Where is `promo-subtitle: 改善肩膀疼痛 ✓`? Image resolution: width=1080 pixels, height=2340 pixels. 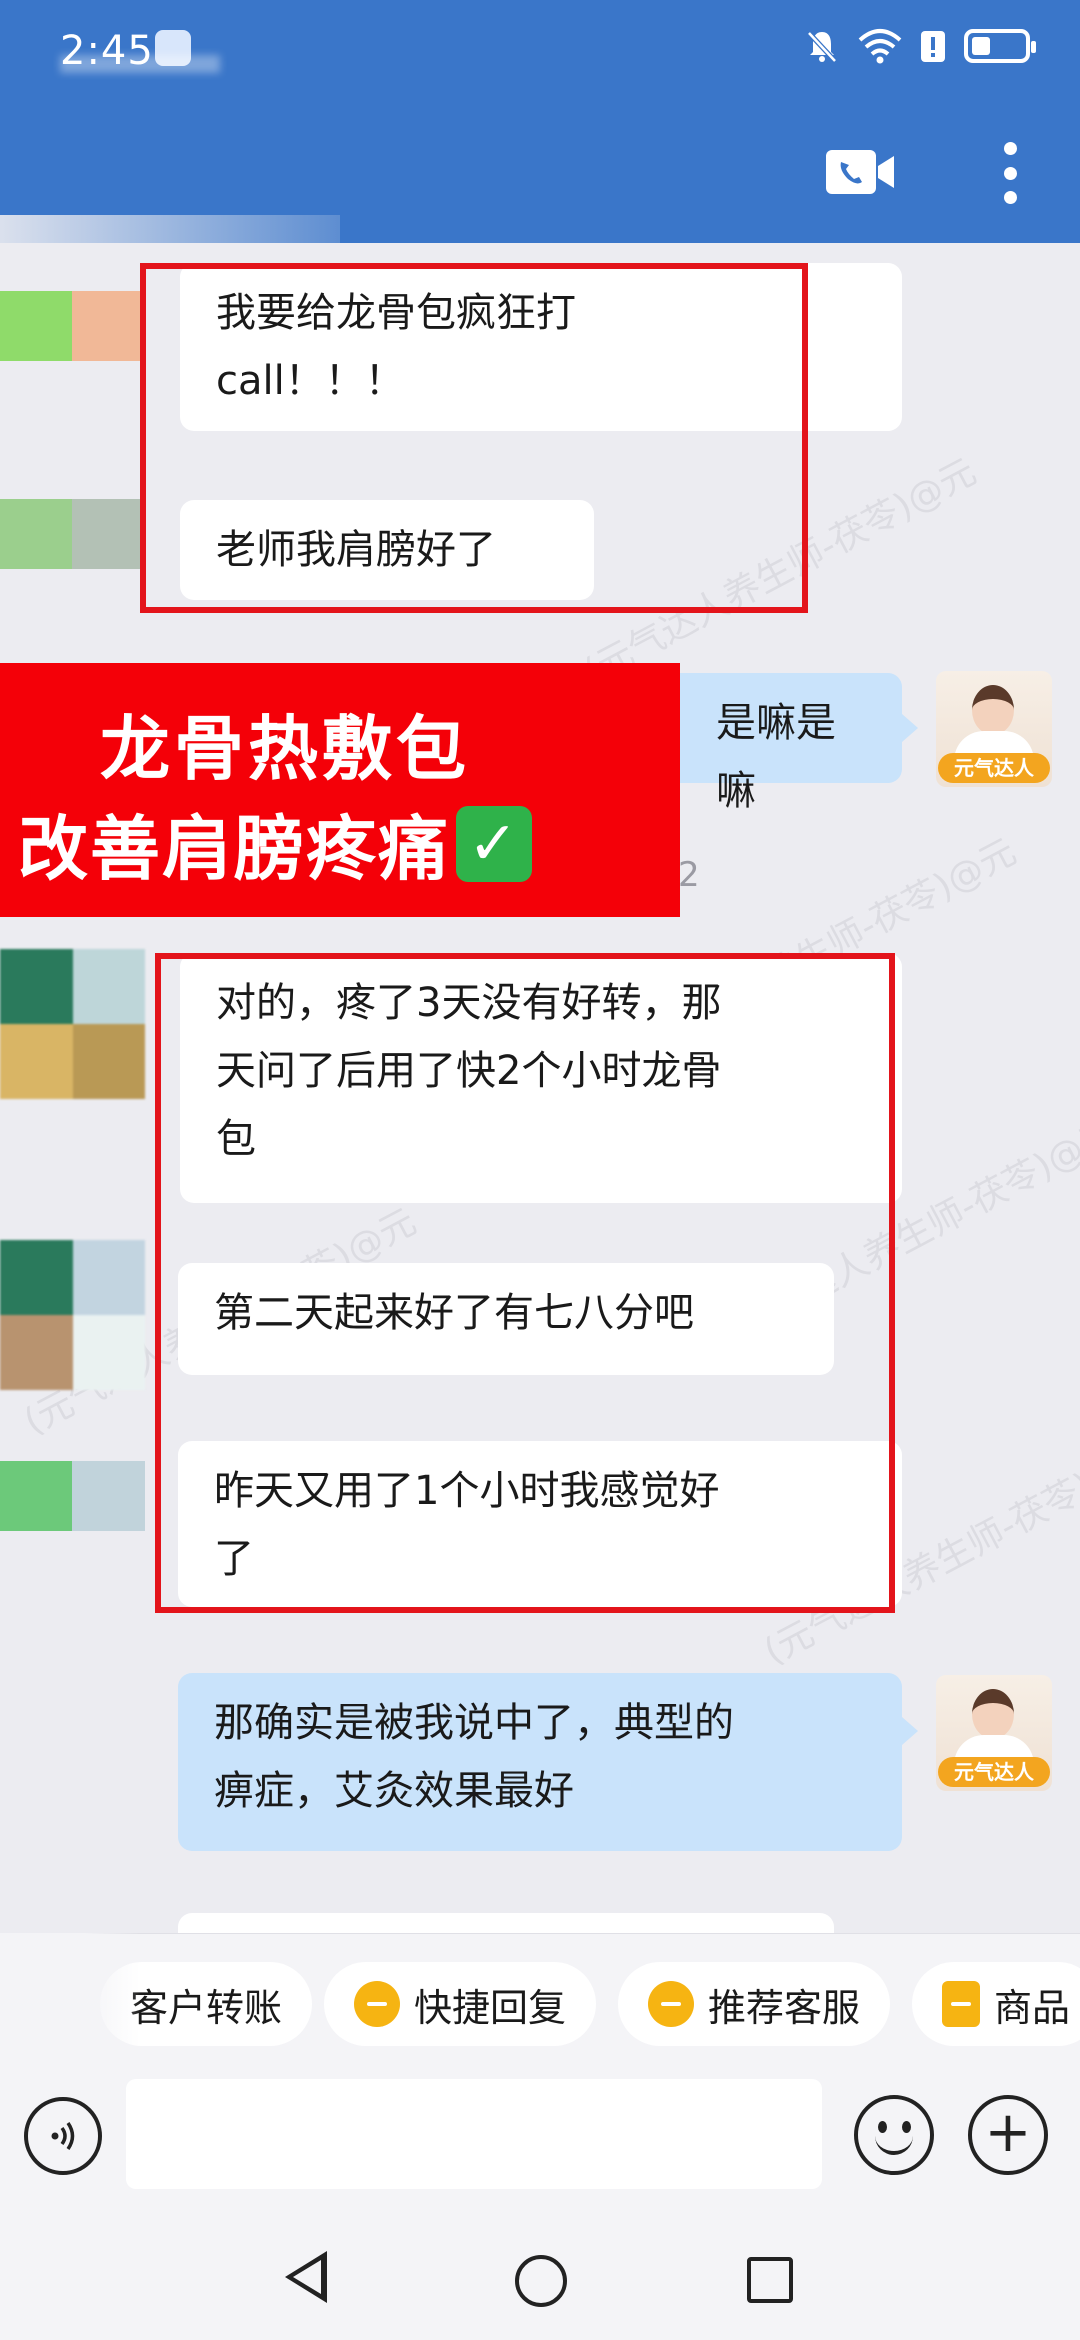 promo-subtitle: 改善肩膀疼痛 ✓ is located at coordinates (275, 843).